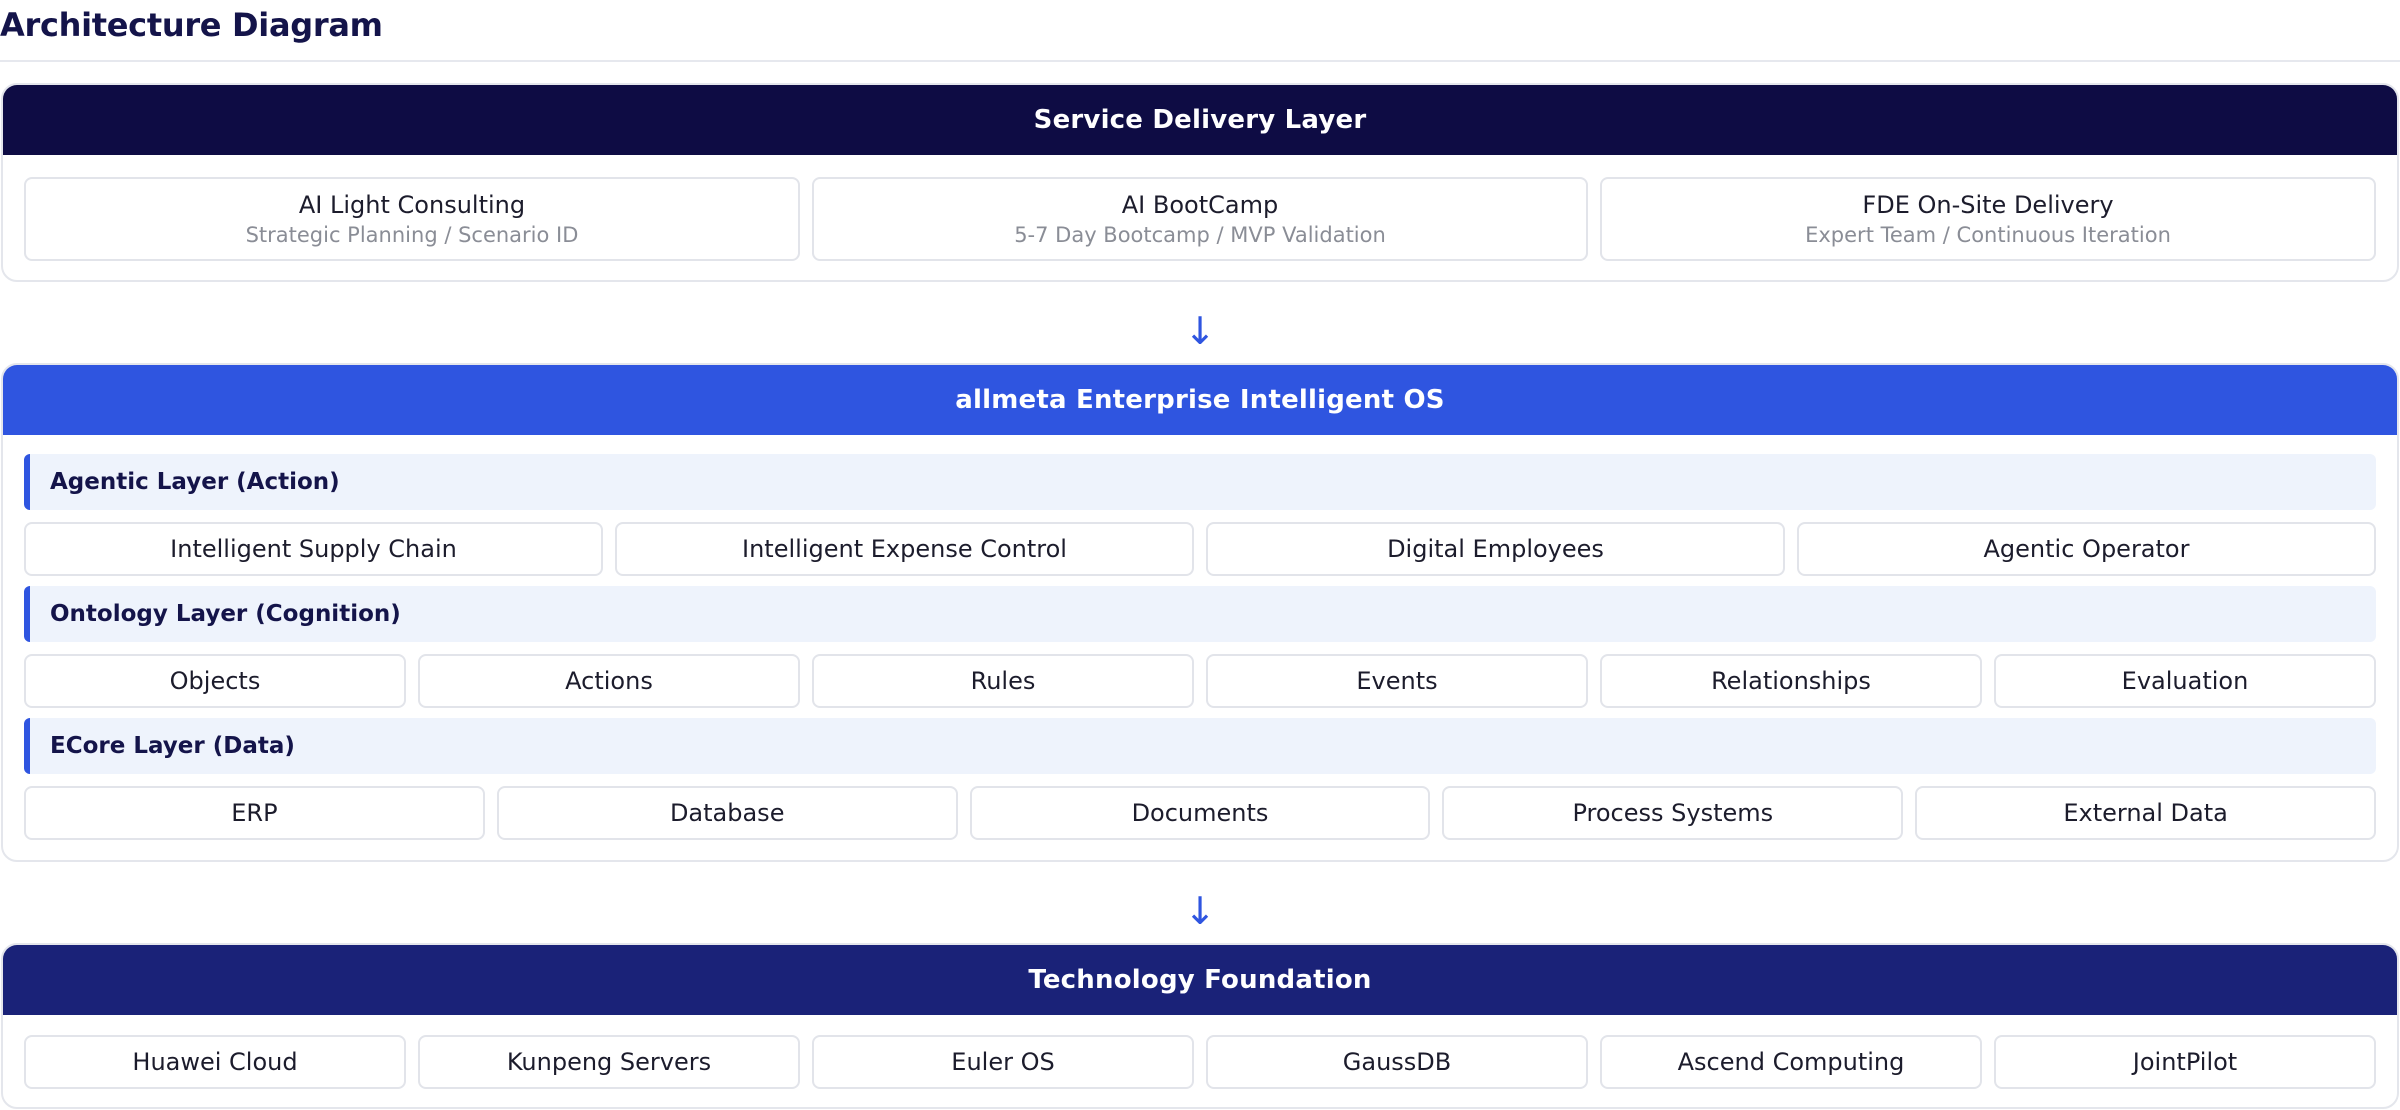 This screenshot has height=1110, width=2400. I want to click on tech-item: Kunpeng Servers, so click(609, 1062).